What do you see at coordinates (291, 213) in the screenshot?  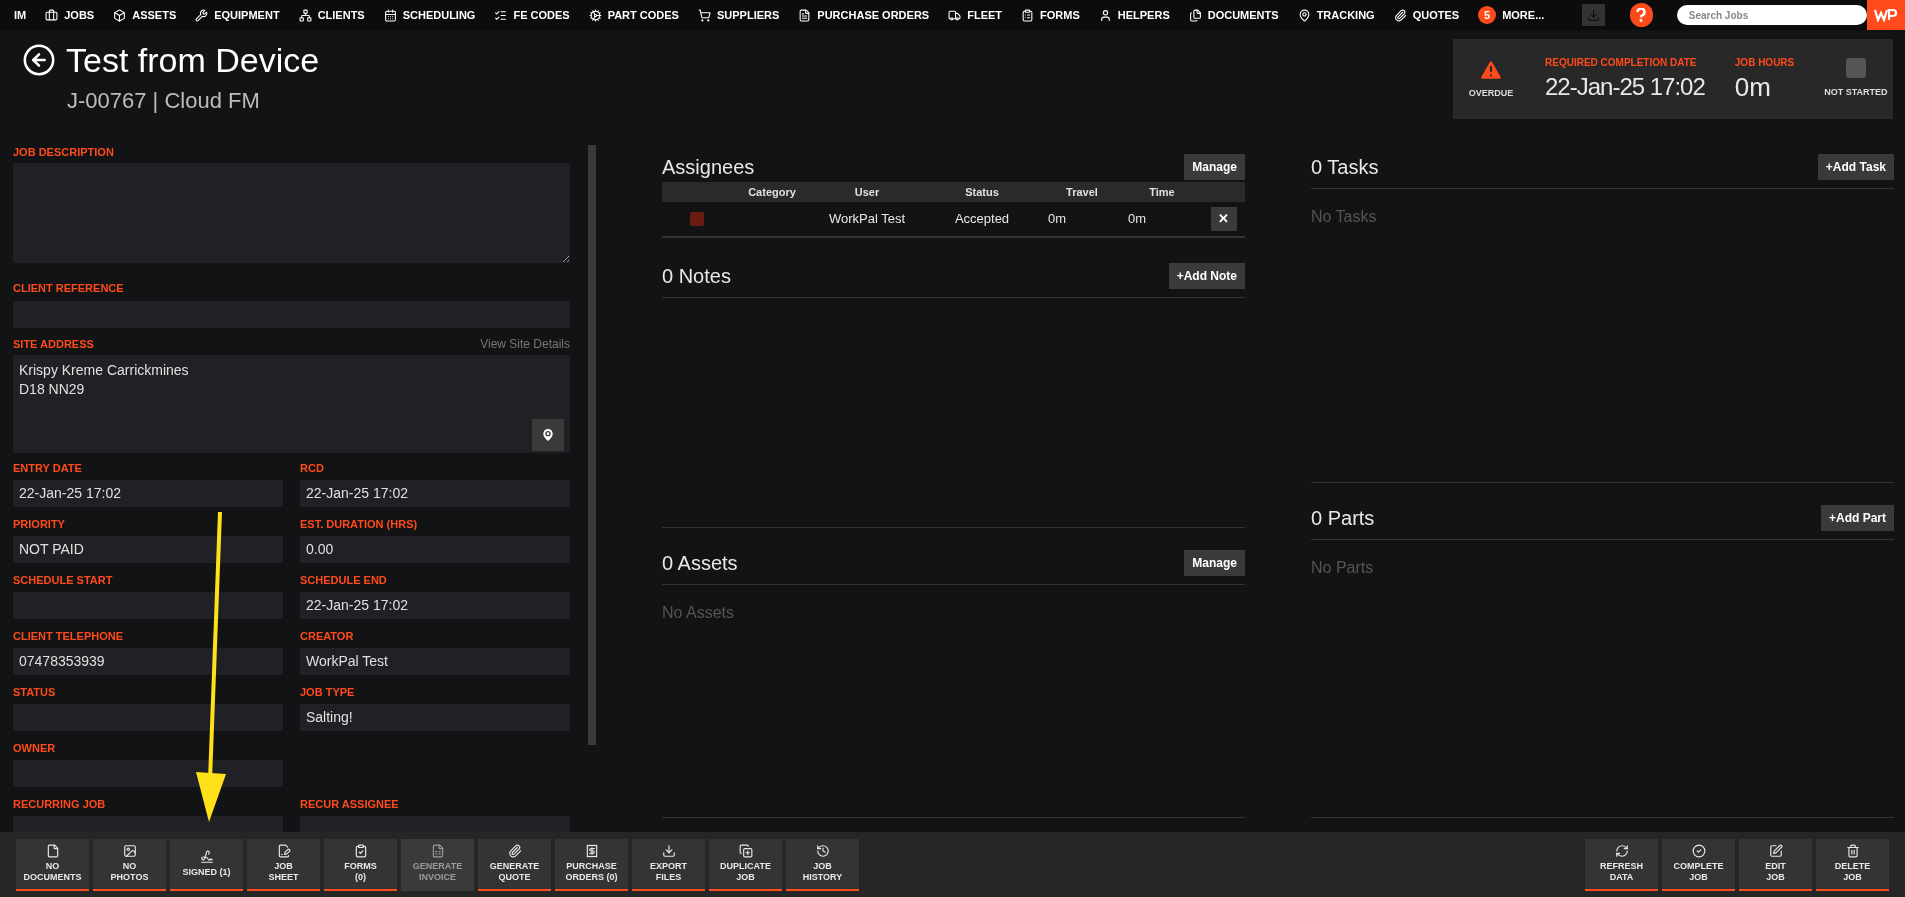 I see `description-field` at bounding box center [291, 213].